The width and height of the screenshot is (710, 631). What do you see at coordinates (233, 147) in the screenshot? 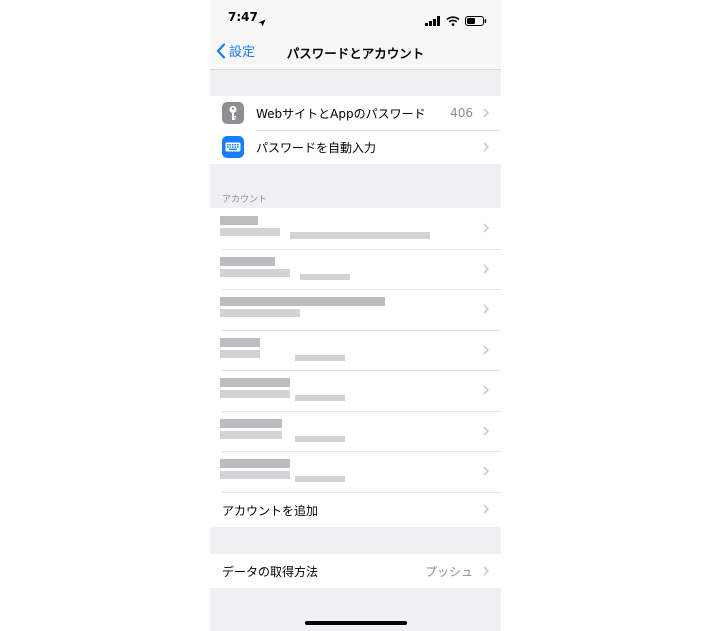
I see `keyboard-icon` at bounding box center [233, 147].